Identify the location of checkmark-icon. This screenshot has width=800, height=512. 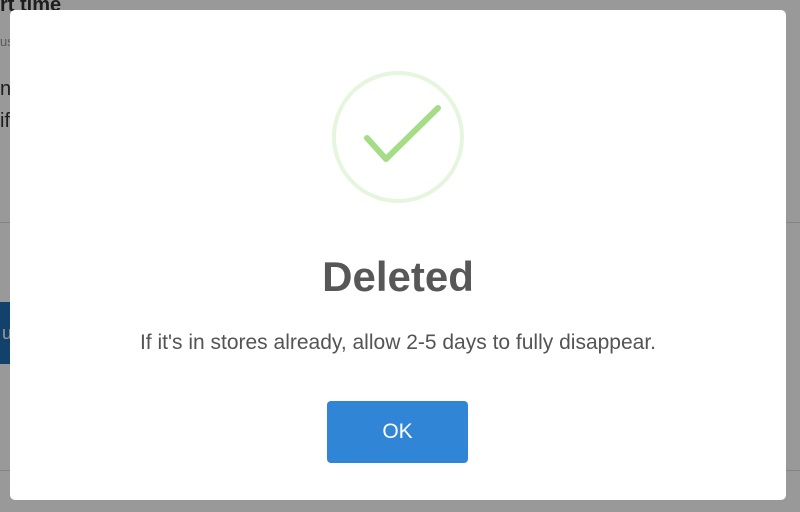
(402, 133).